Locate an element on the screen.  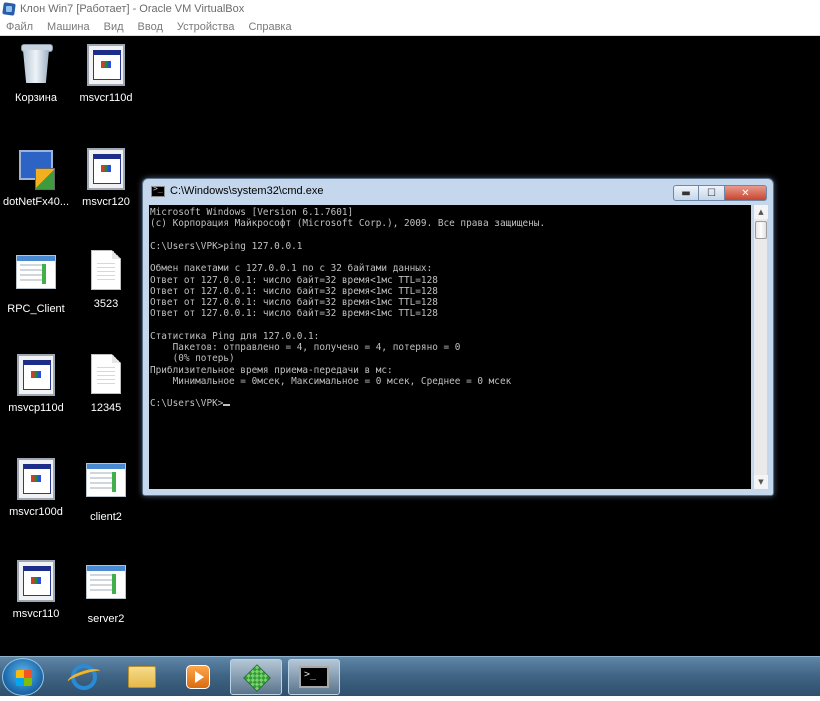
media-player-icon is located at coordinates (198, 677).